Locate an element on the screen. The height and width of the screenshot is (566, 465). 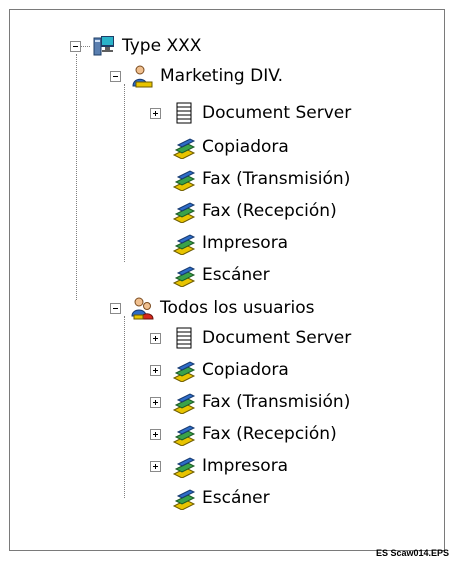
tree-node-label: Todos los usuarios is located at coordinates (237, 308).